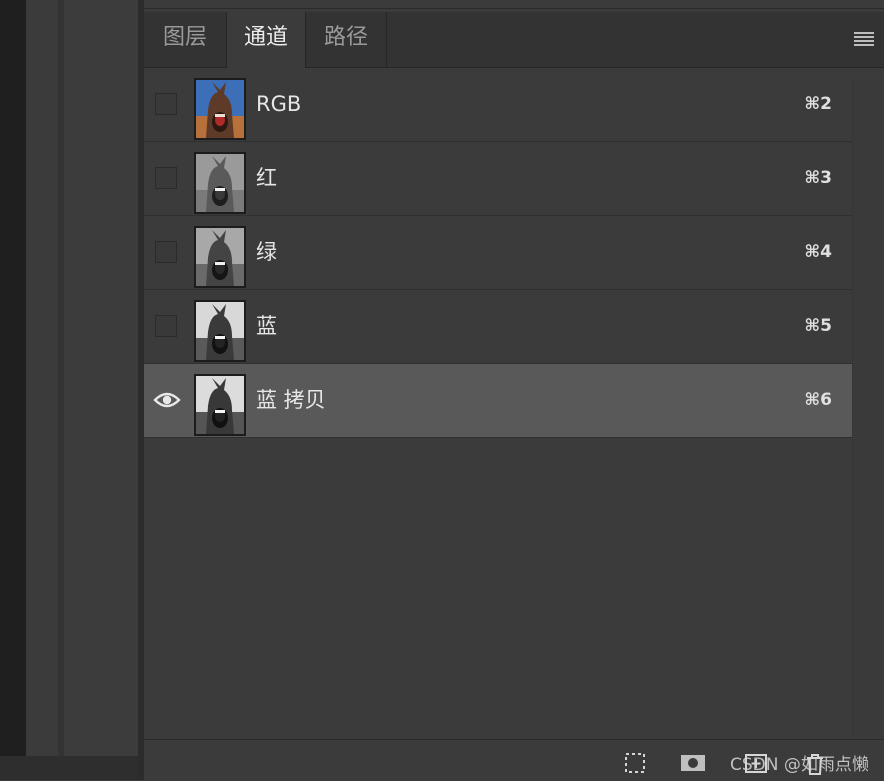 The width and height of the screenshot is (884, 781). I want to click on channel-name: 蓝 拷贝, so click(291, 400).